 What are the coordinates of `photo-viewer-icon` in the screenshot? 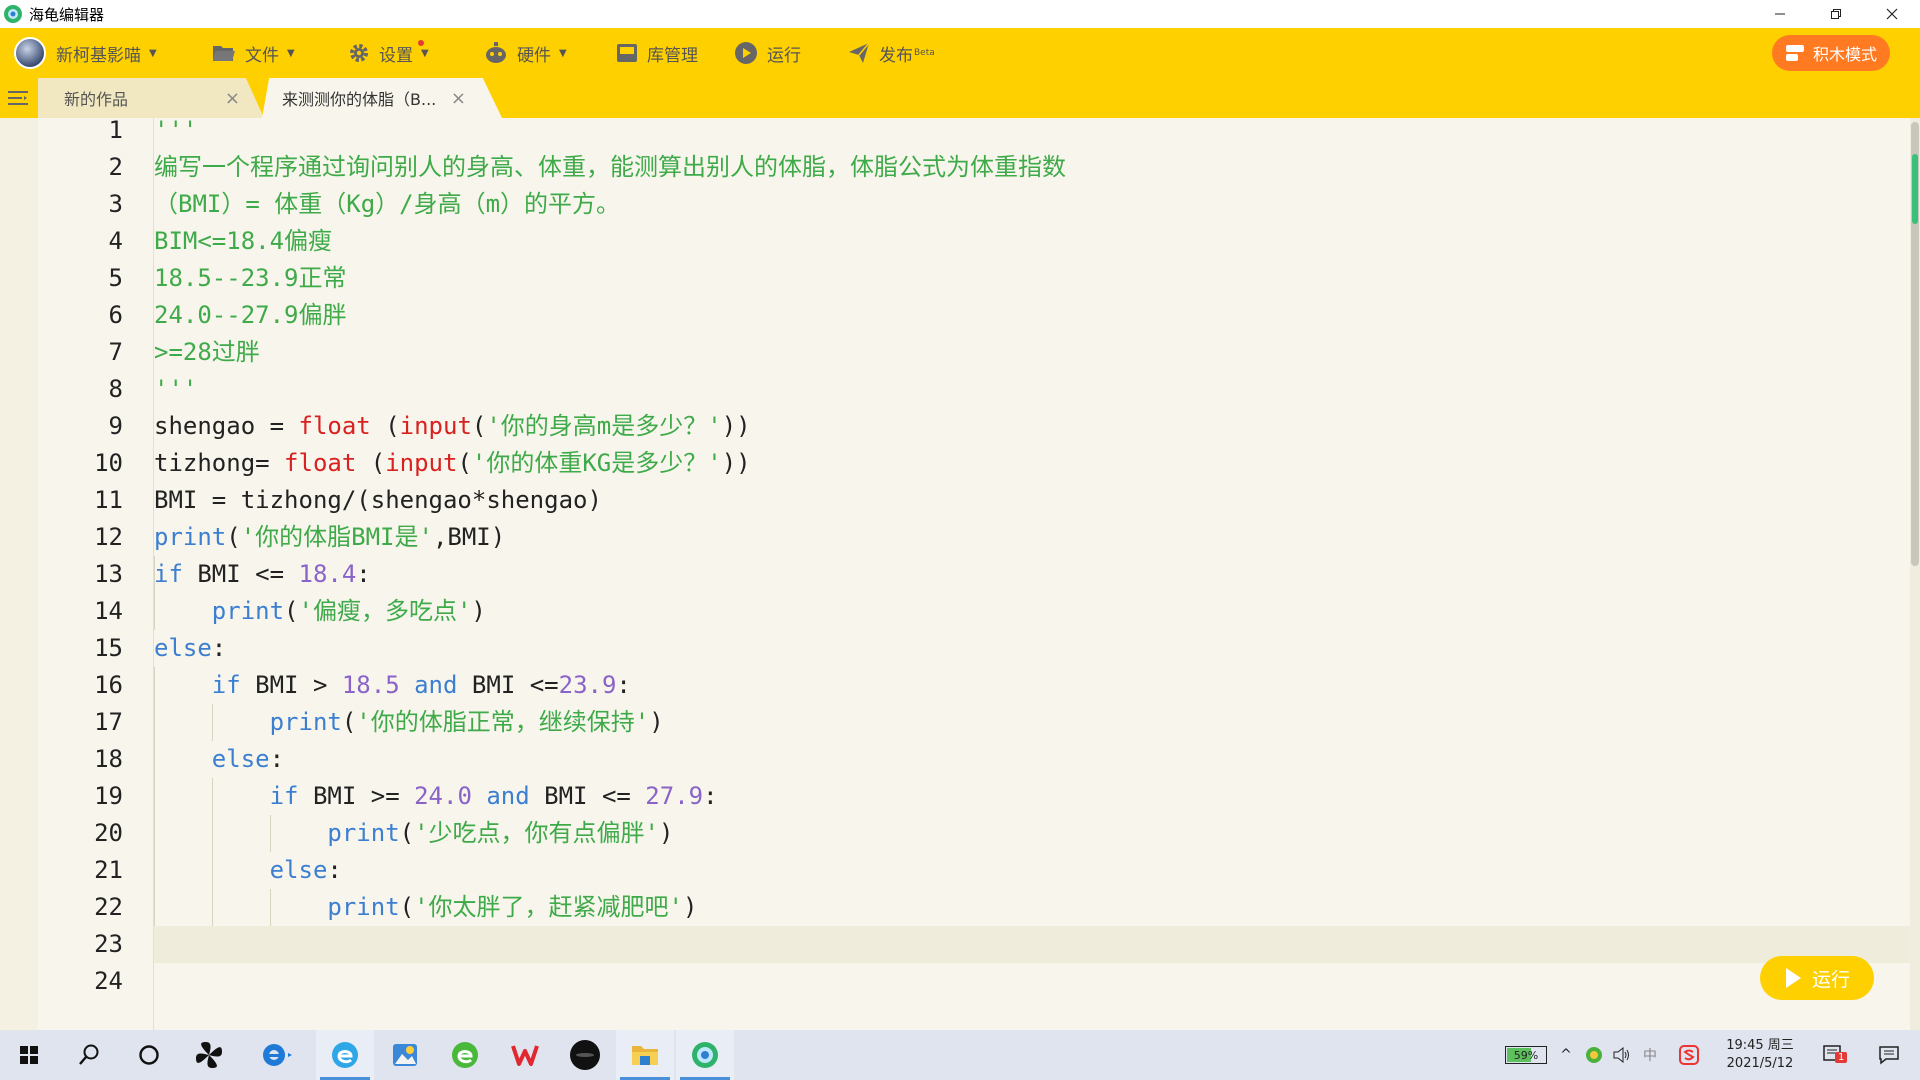 It's located at (405, 1055).